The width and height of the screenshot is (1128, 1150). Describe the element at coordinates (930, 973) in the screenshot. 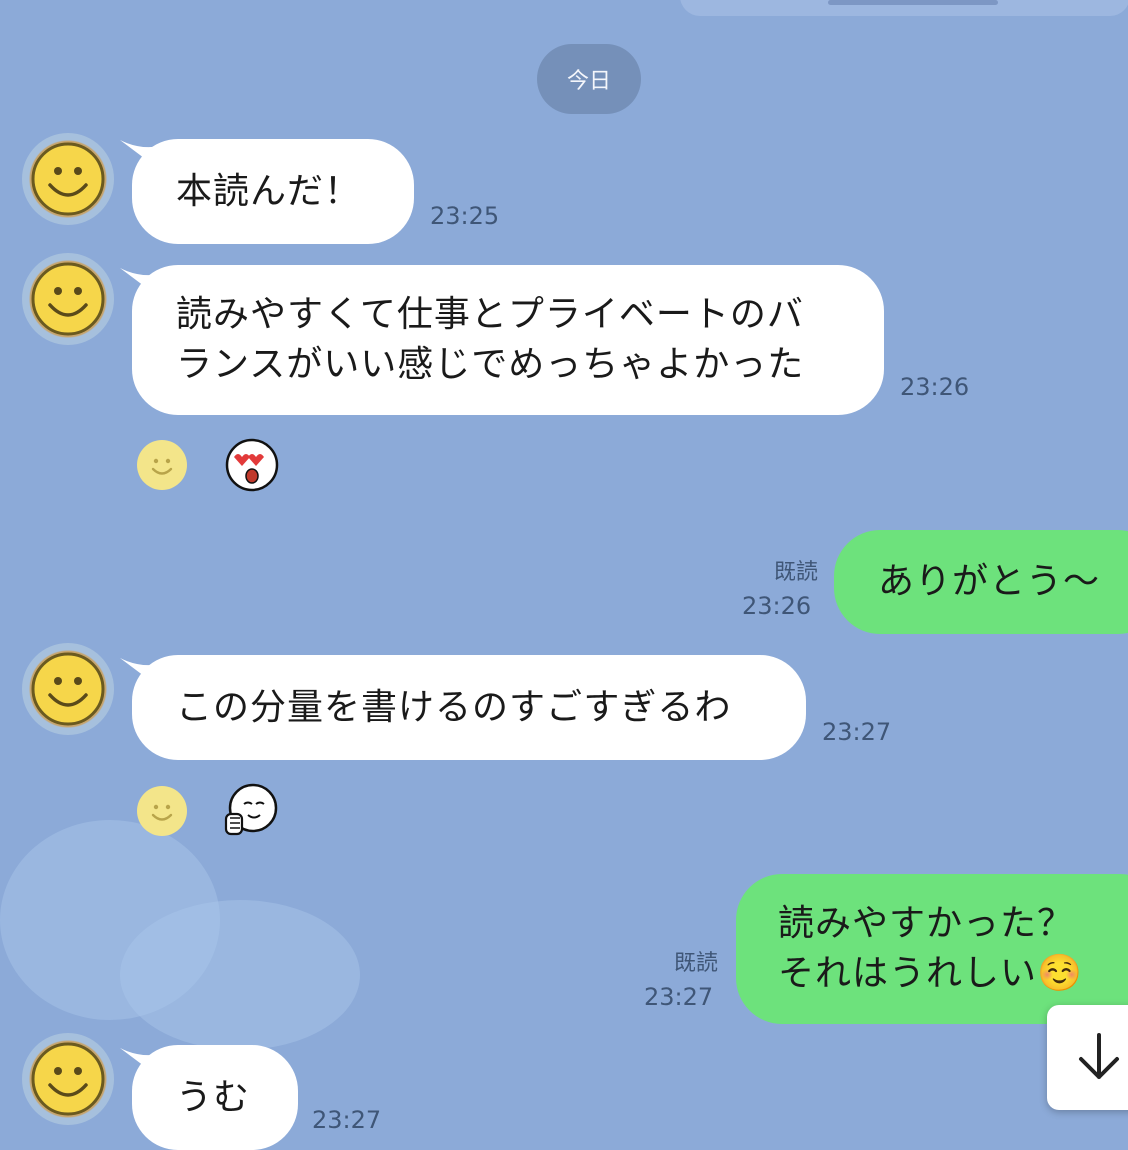

I see `message-text-line: それはうれしい☺️` at that location.